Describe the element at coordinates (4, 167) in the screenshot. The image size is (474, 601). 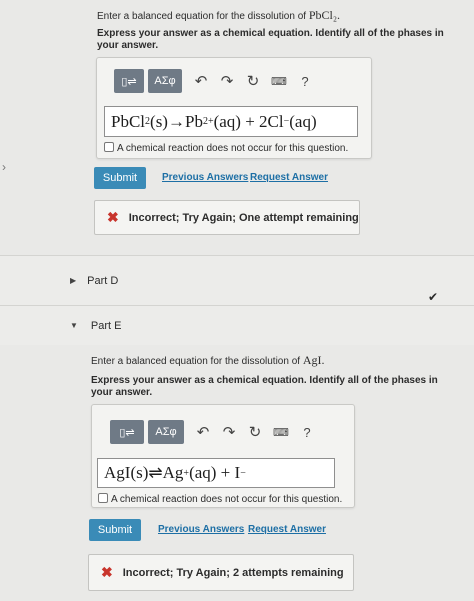
I see `left-chevron-icon: ›` at that location.